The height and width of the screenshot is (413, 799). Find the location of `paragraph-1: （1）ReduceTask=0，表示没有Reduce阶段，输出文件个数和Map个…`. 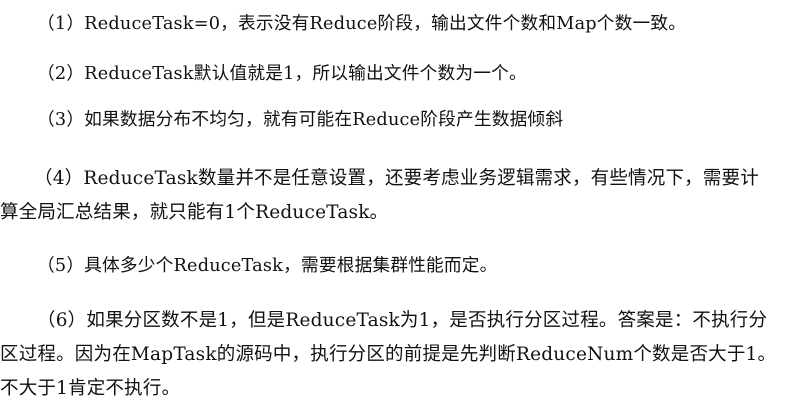

paragraph-1: （1）ReduceTask=0，表示没有Reduce阶段，输出文件个数和Map个… is located at coordinates (399, 24).